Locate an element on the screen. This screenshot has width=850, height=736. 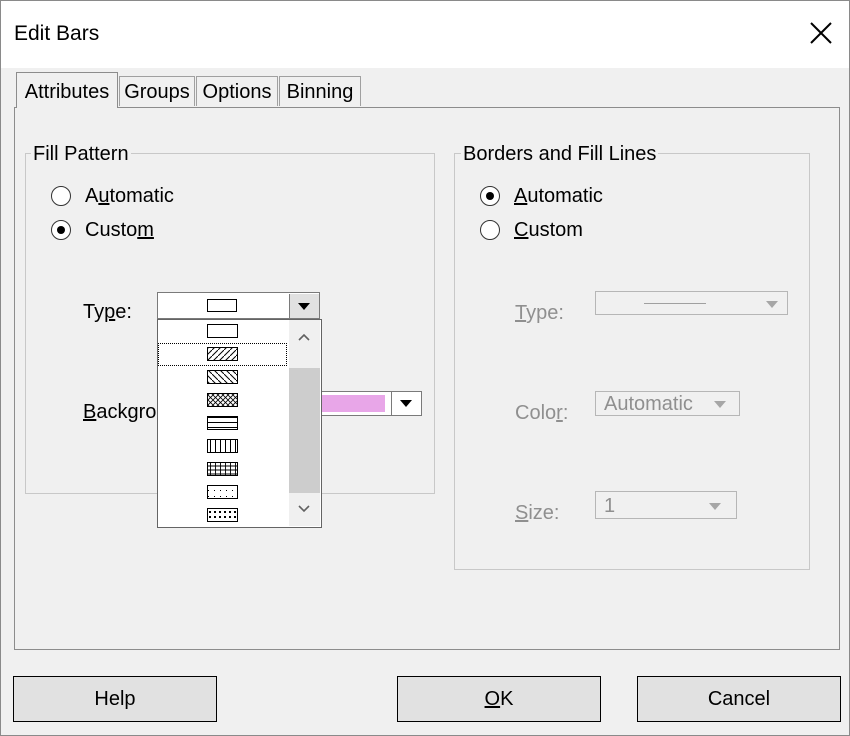
borders-custom-radio is located at coordinates (490, 230).